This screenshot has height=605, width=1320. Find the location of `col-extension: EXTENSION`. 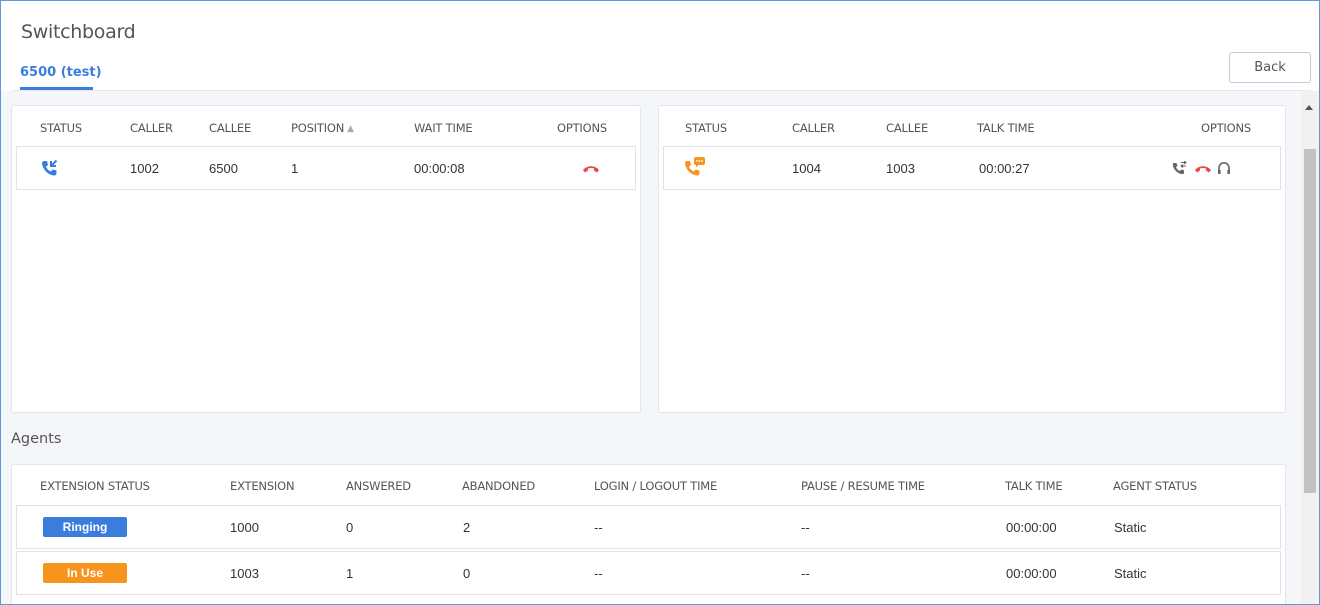

col-extension: EXTENSION is located at coordinates (262, 486).